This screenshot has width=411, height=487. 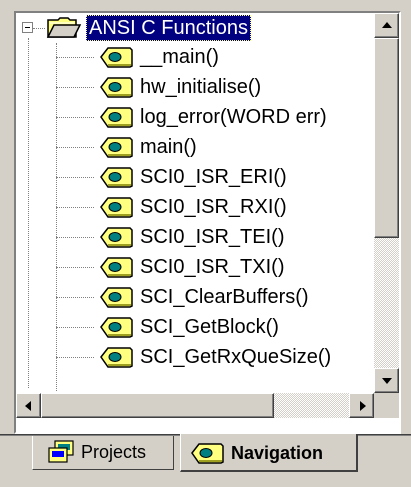 What do you see at coordinates (168, 28) in the screenshot?
I see `tree-root-label: ANSI C Functions` at bounding box center [168, 28].